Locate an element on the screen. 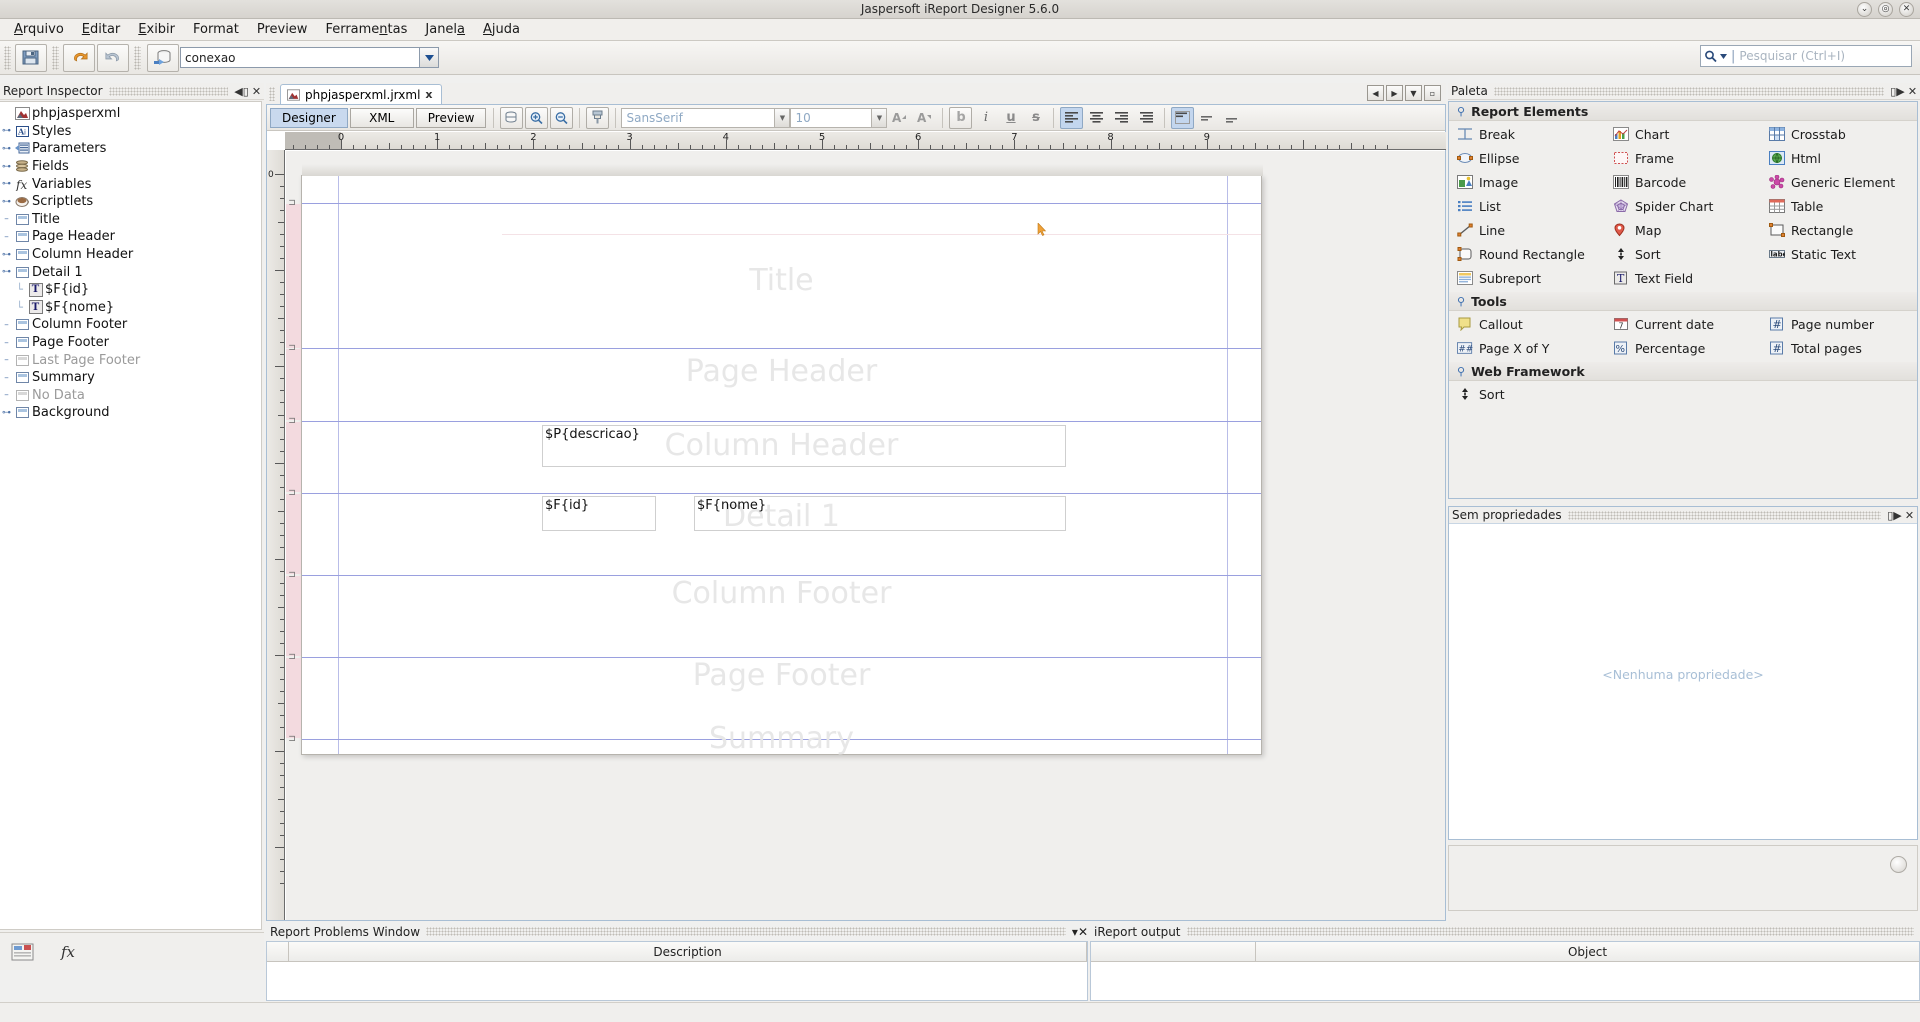 This screenshot has width=1920, height=1022. palette-section-web-framework: ⚲ Web Framework is located at coordinates (1683, 371).